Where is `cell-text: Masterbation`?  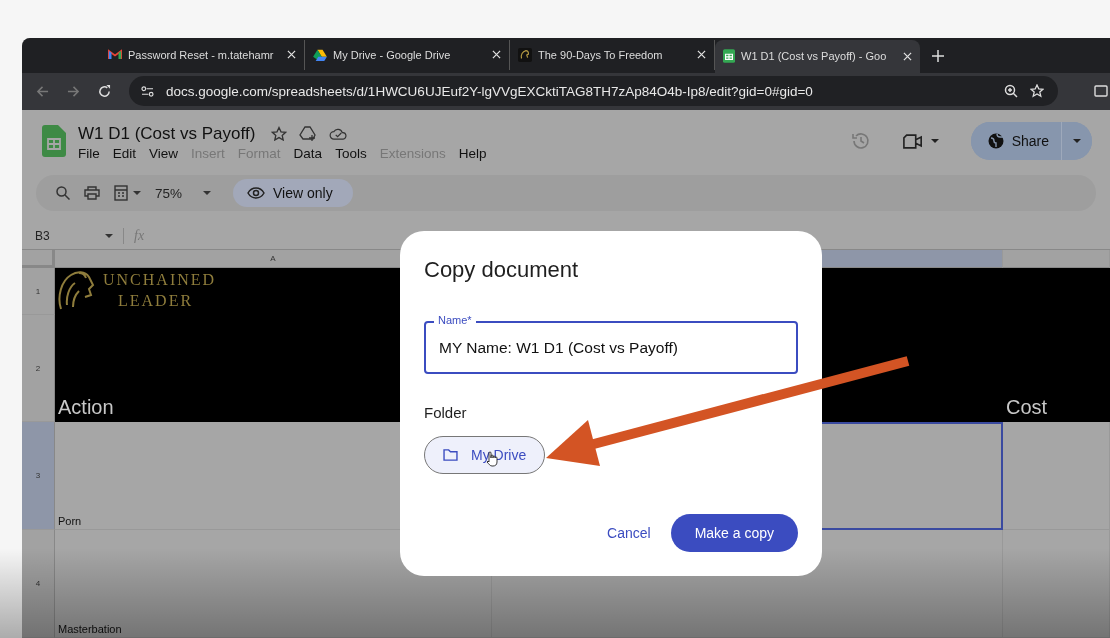
cell-text: Masterbation is located at coordinates (90, 629).